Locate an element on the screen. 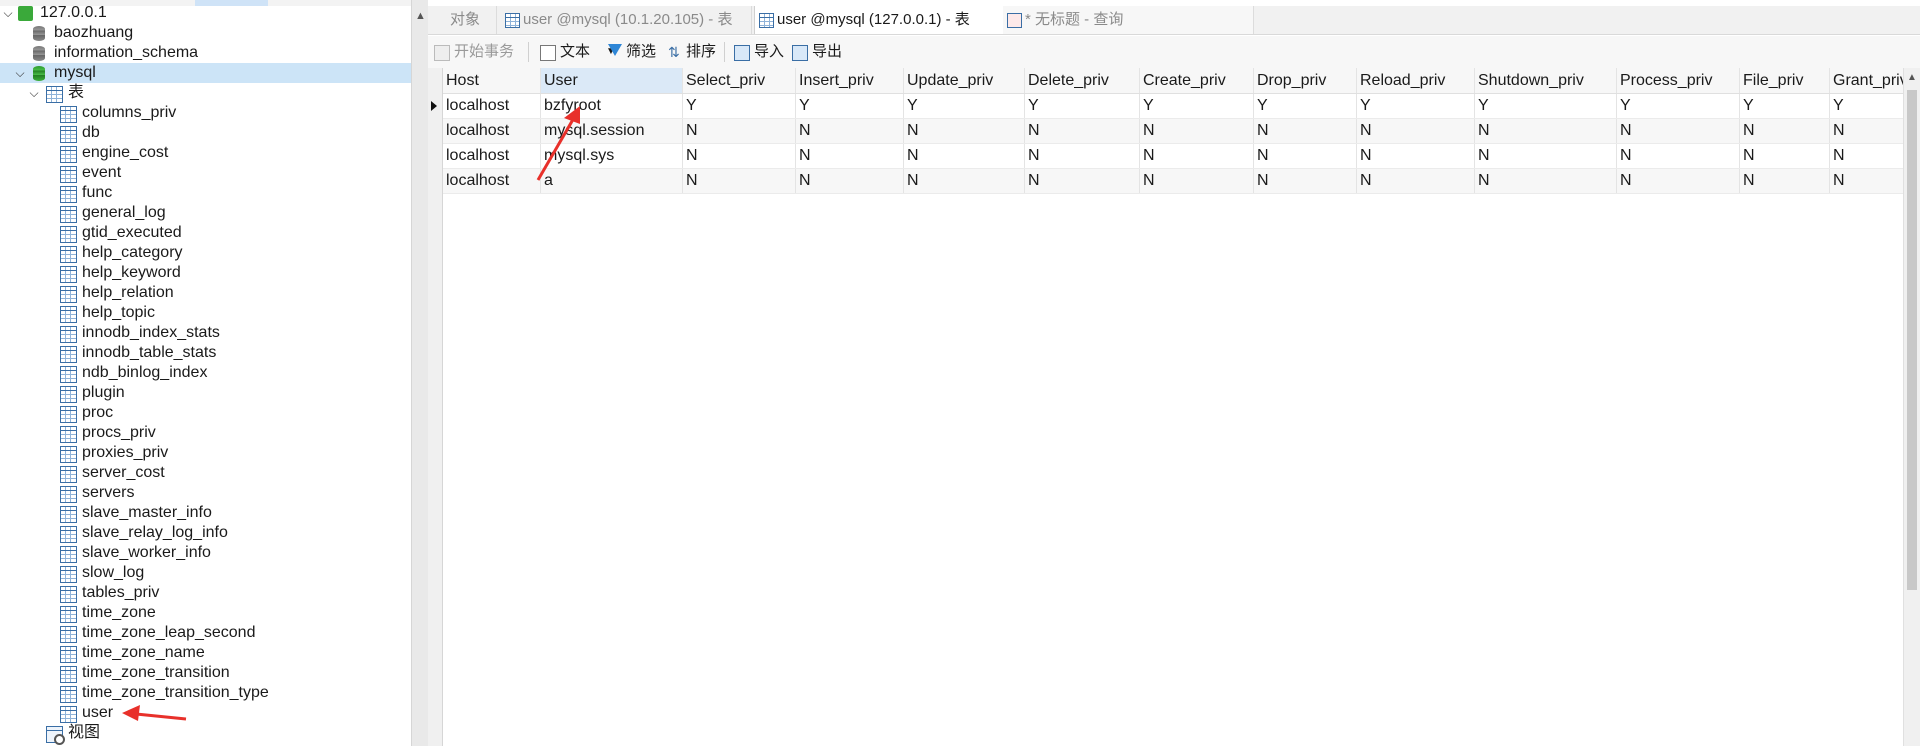 The height and width of the screenshot is (746, 1920). tree-node-tables: ⌵ 表 is located at coordinates (205, 93).